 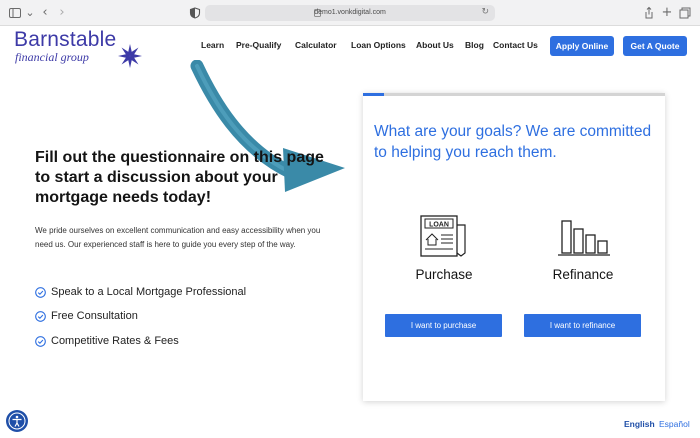 What do you see at coordinates (443, 325) in the screenshot?
I see `purchase-button: I want to purchase` at bounding box center [443, 325].